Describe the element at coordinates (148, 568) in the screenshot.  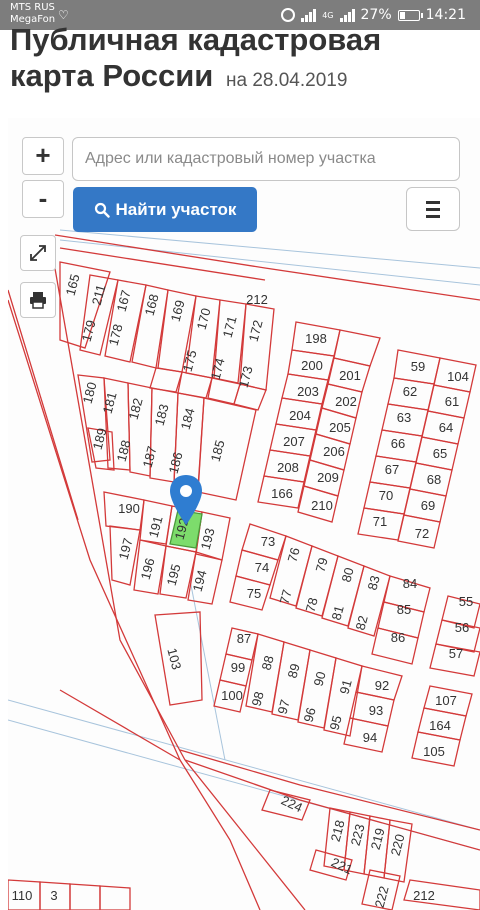
I see `parcel-label: 196` at that location.